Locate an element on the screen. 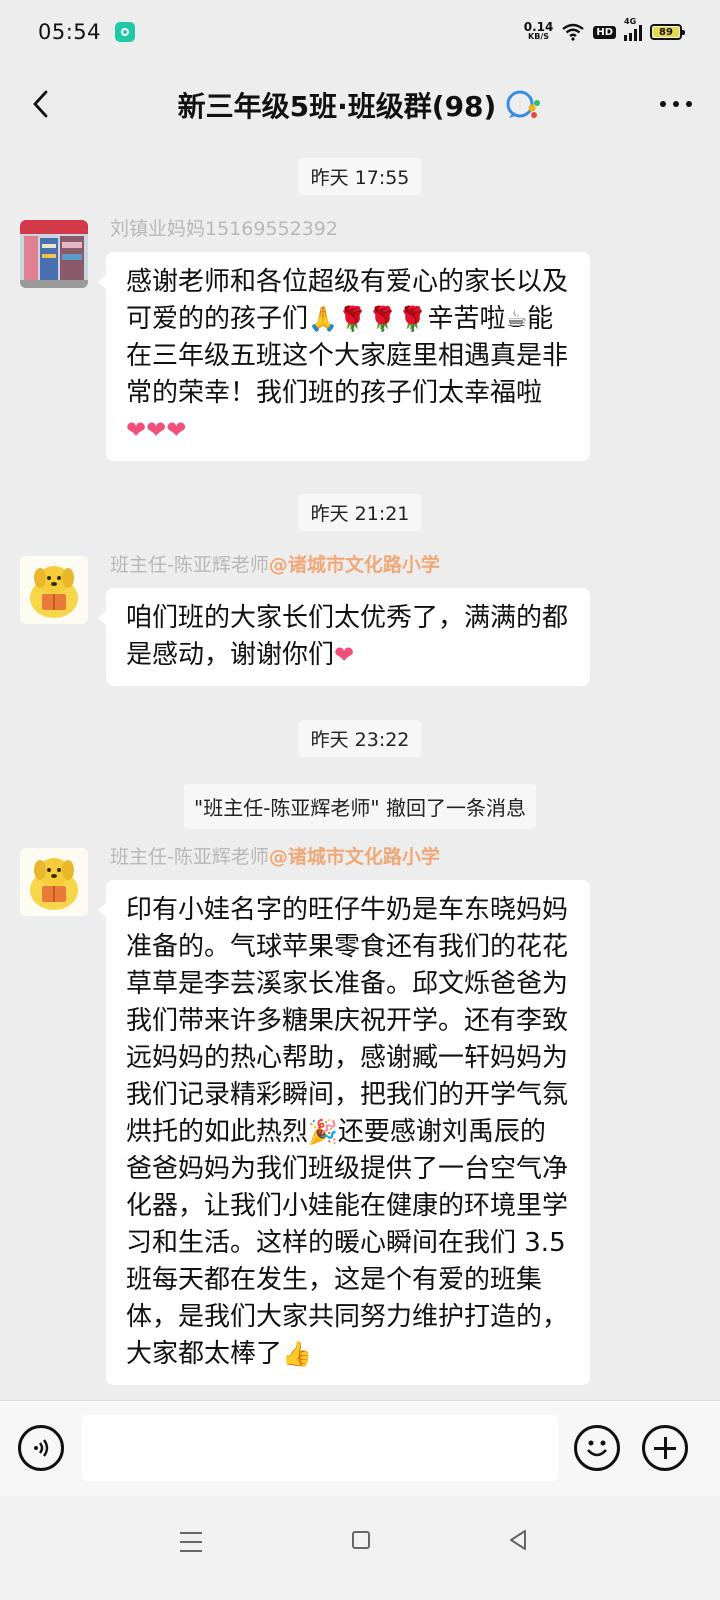 Image resolution: width=720 pixels, height=1600 pixels. heart-emoji: ❤ is located at coordinates (344, 655).